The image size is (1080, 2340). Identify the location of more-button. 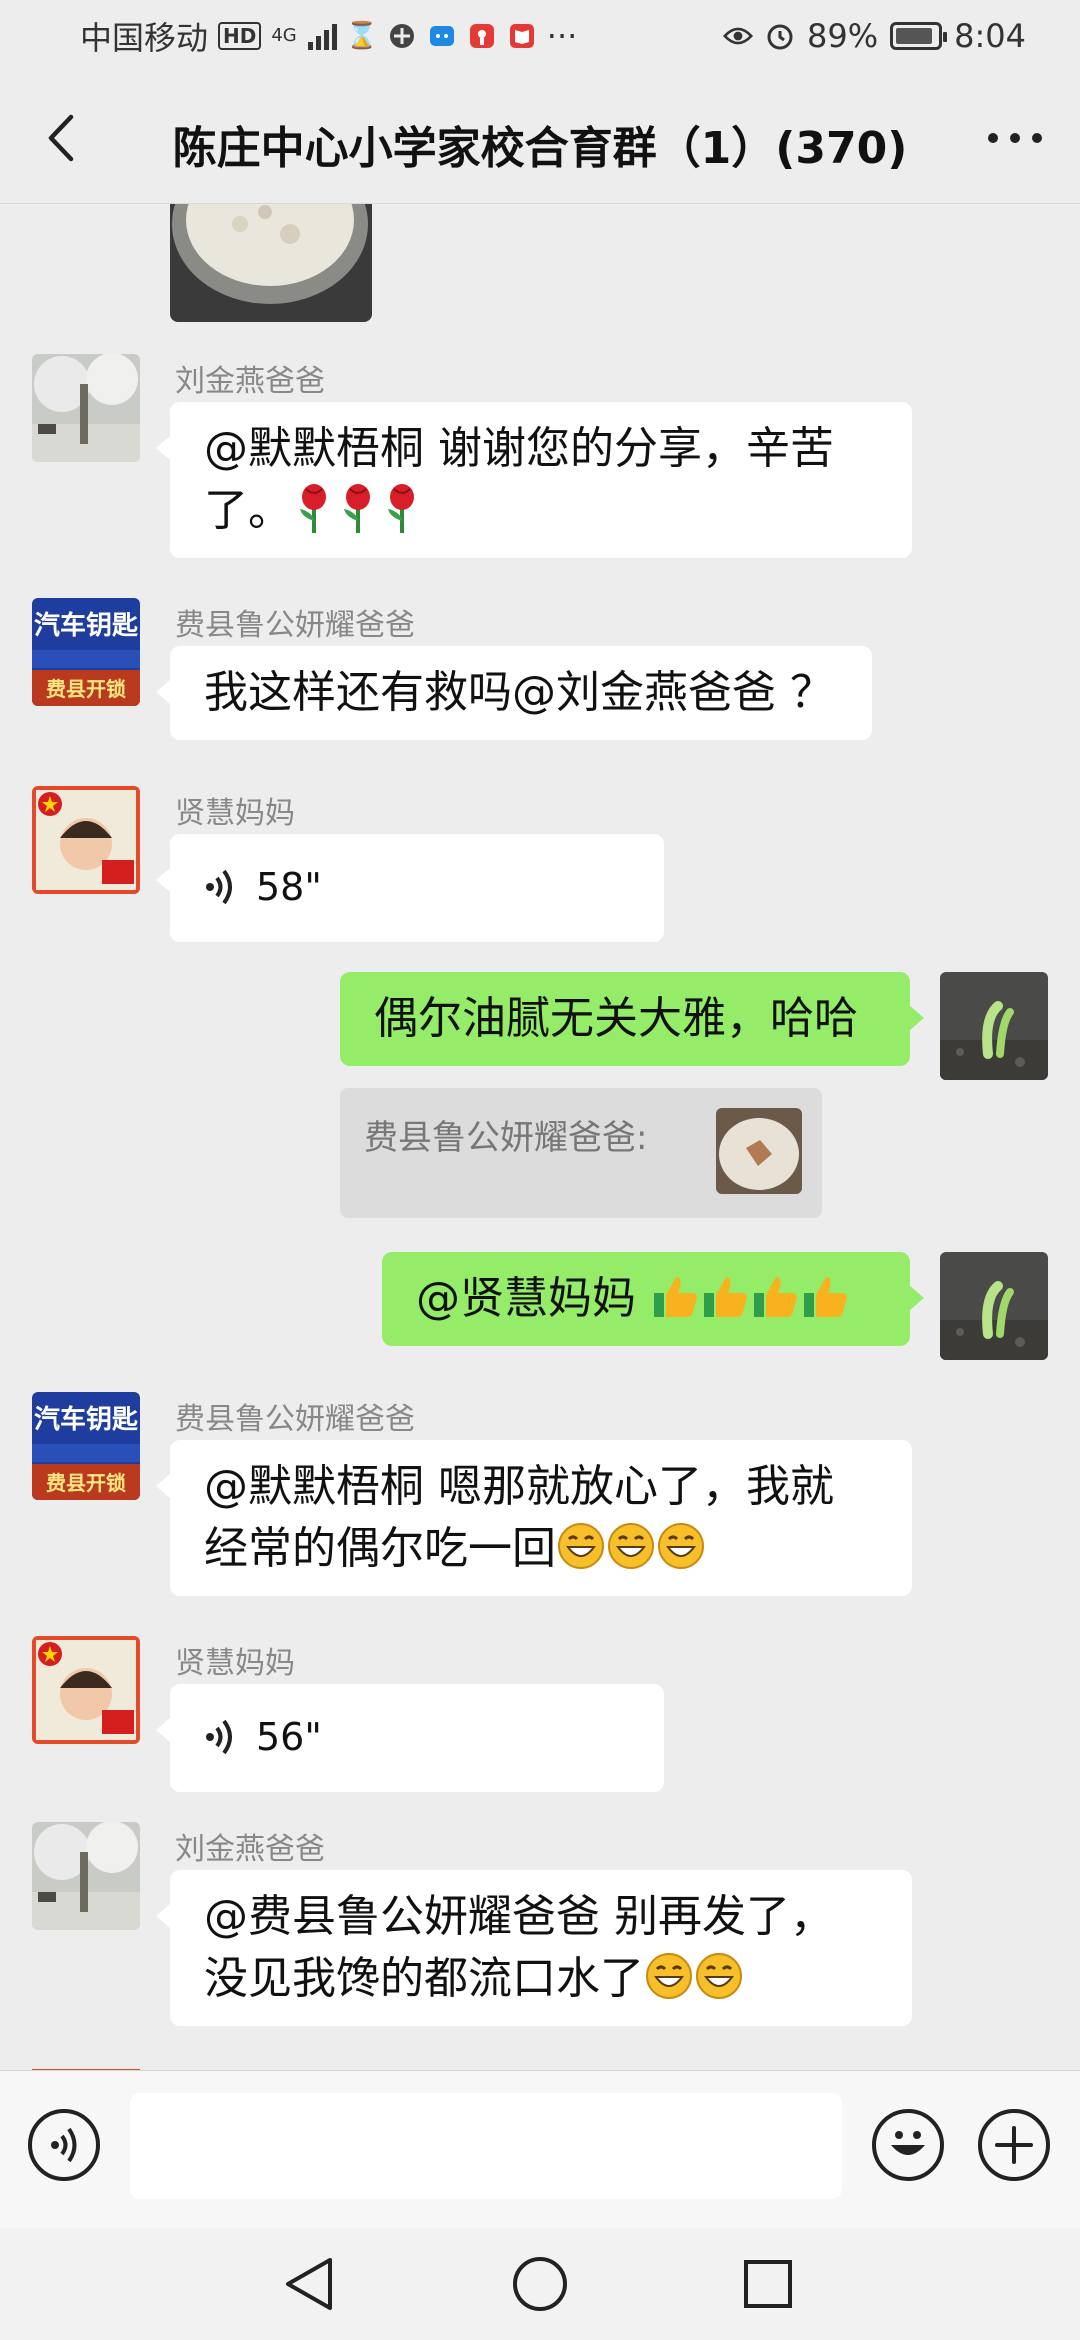
(1015, 138).